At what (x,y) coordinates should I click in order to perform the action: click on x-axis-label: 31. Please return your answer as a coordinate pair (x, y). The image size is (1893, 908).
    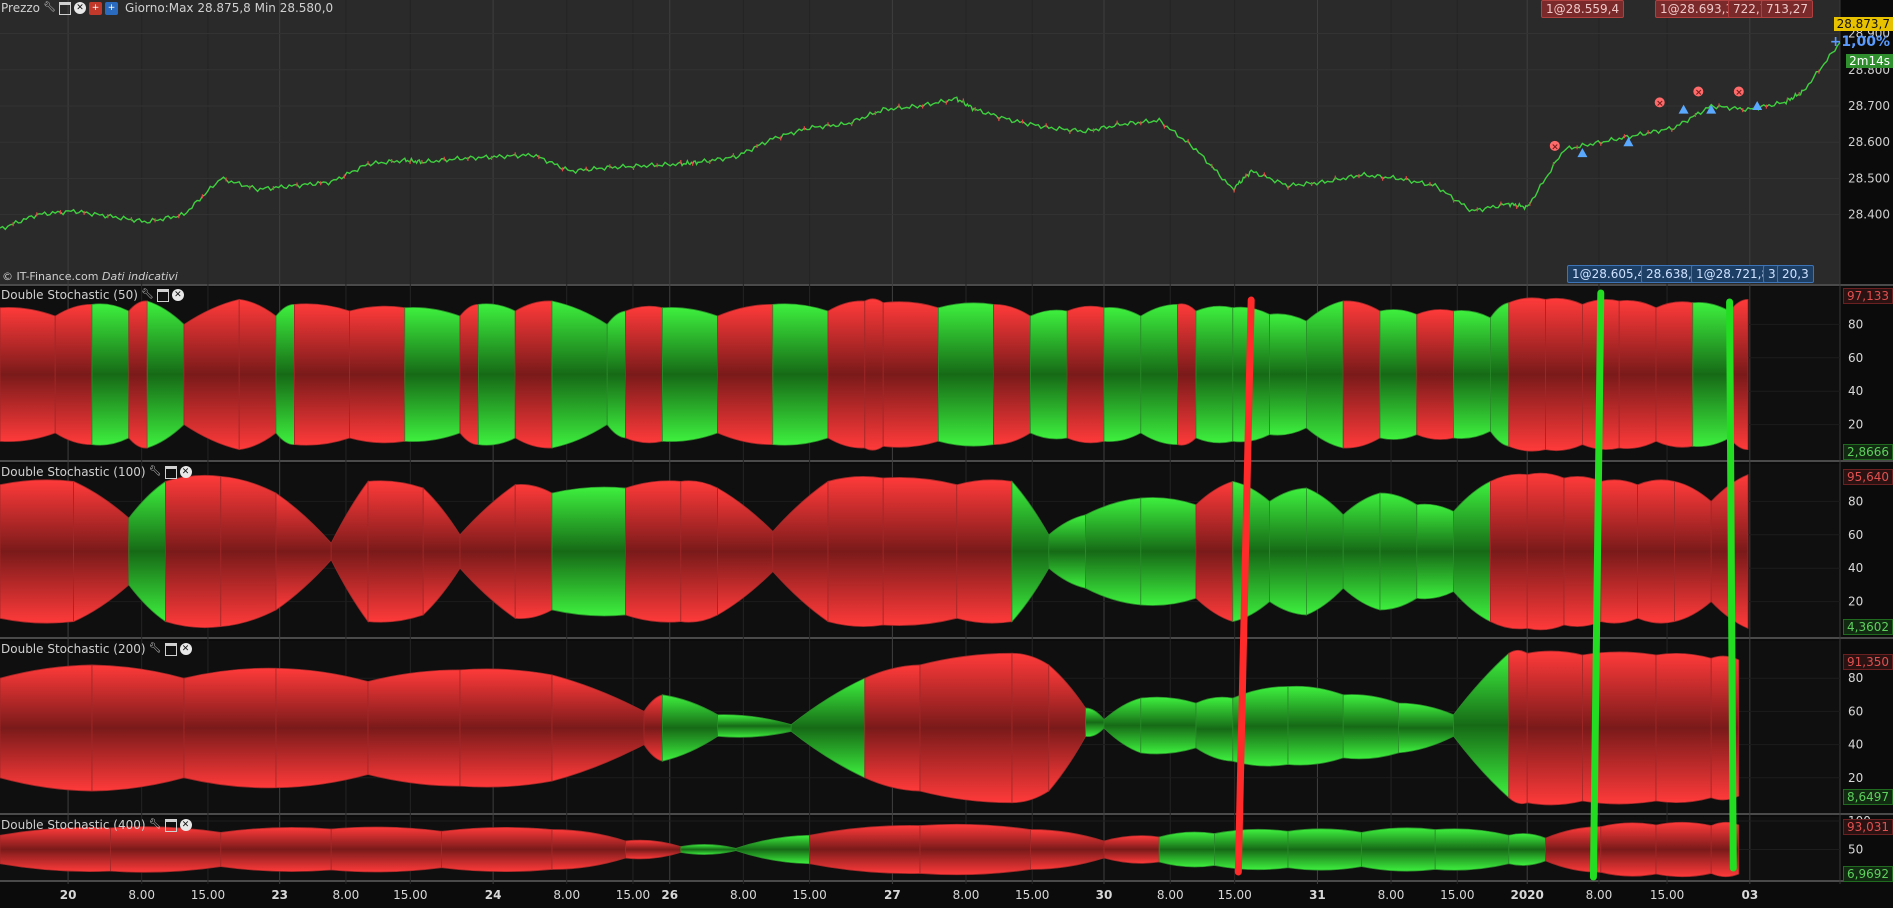
    Looking at the image, I should click on (1317, 895).